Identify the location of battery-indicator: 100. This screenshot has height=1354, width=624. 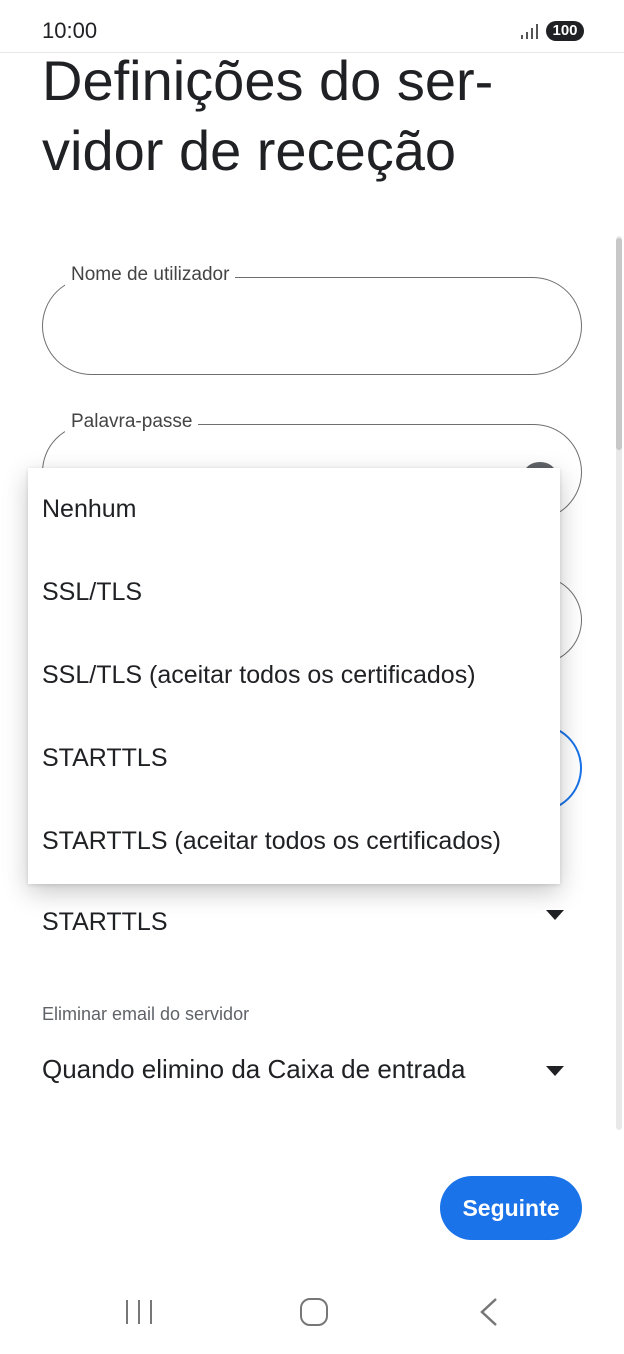
(565, 31).